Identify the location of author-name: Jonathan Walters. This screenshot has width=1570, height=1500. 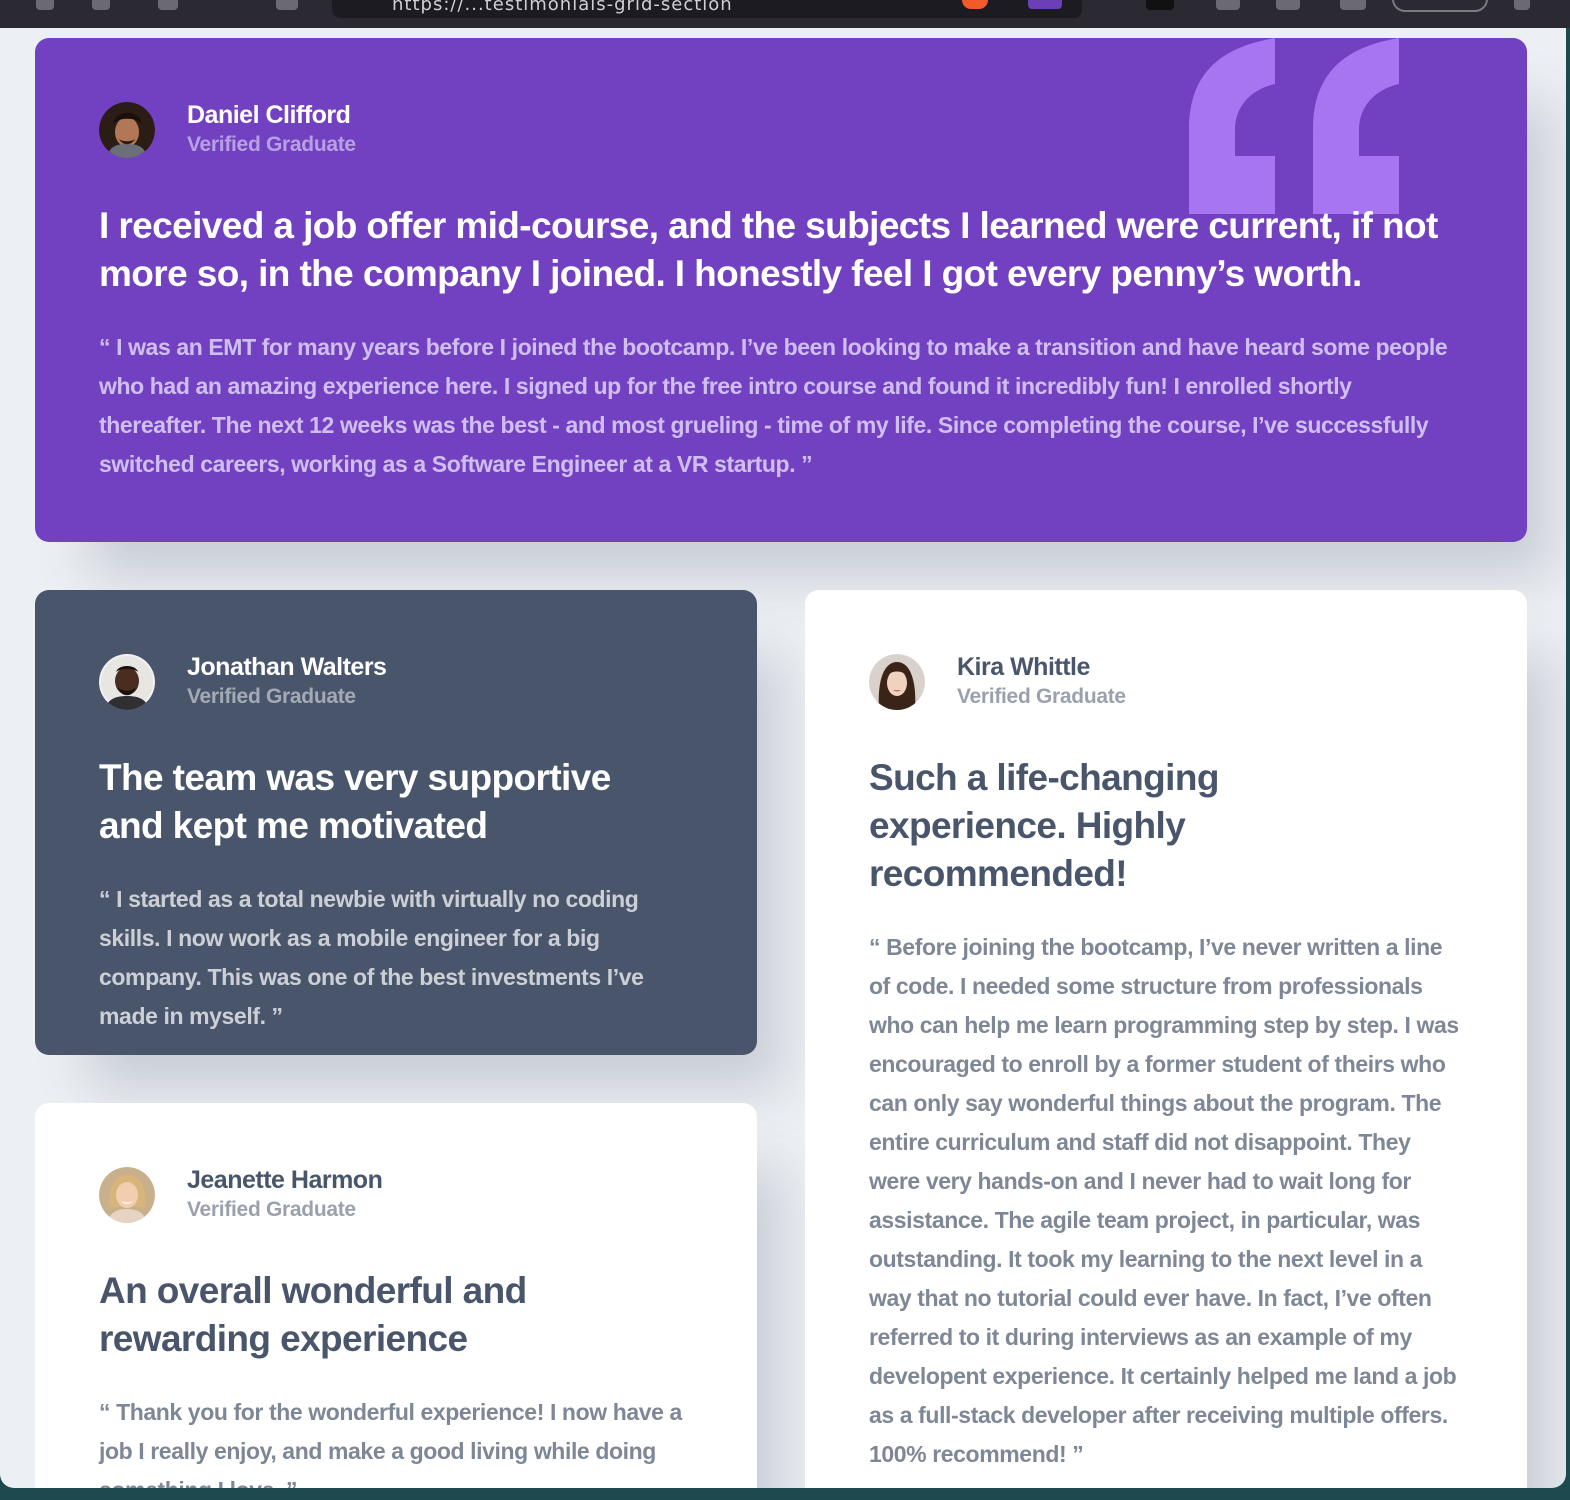
(287, 667).